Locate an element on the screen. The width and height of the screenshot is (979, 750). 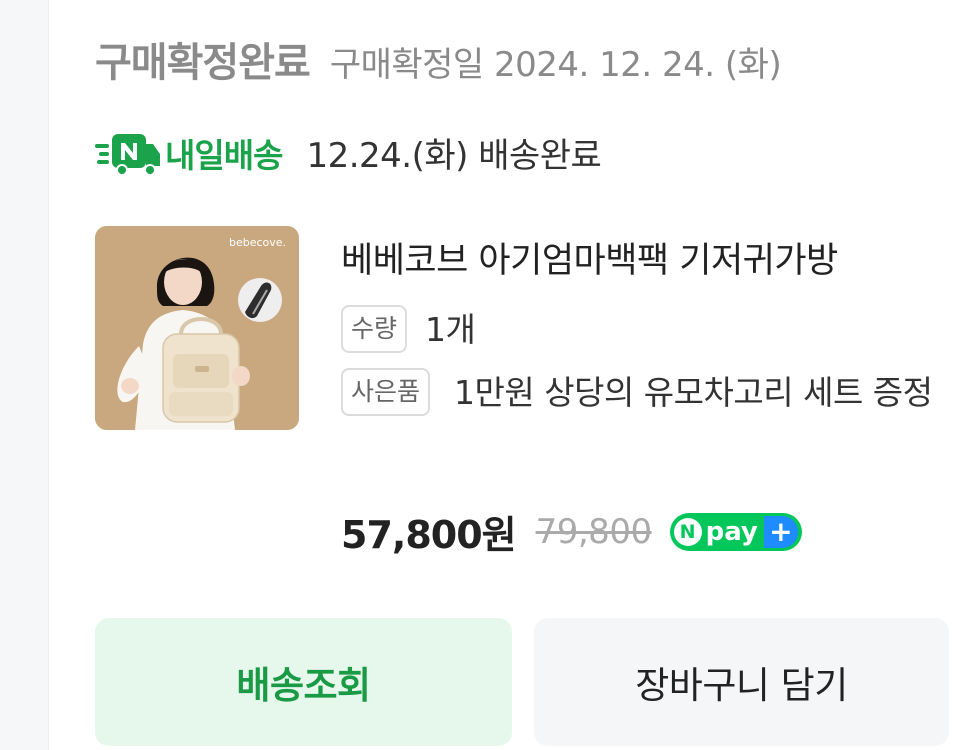
gift-value: 1만원 상당의 유모차고리 세트 증정 is located at coordinates (693, 392).